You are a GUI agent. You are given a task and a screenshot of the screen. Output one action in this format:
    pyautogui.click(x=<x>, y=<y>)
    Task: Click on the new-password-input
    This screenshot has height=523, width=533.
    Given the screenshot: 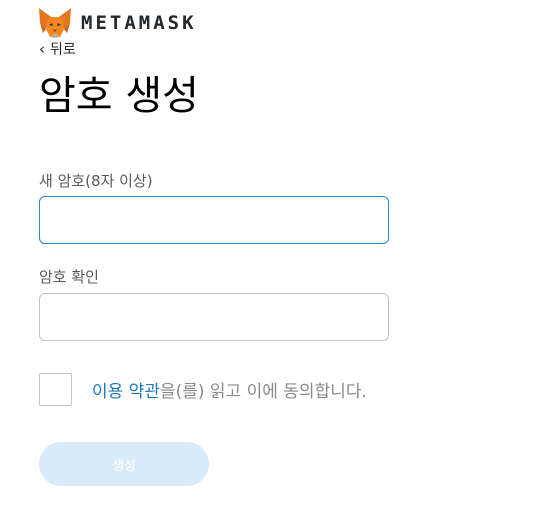 What is the action you would take?
    pyautogui.click(x=214, y=220)
    